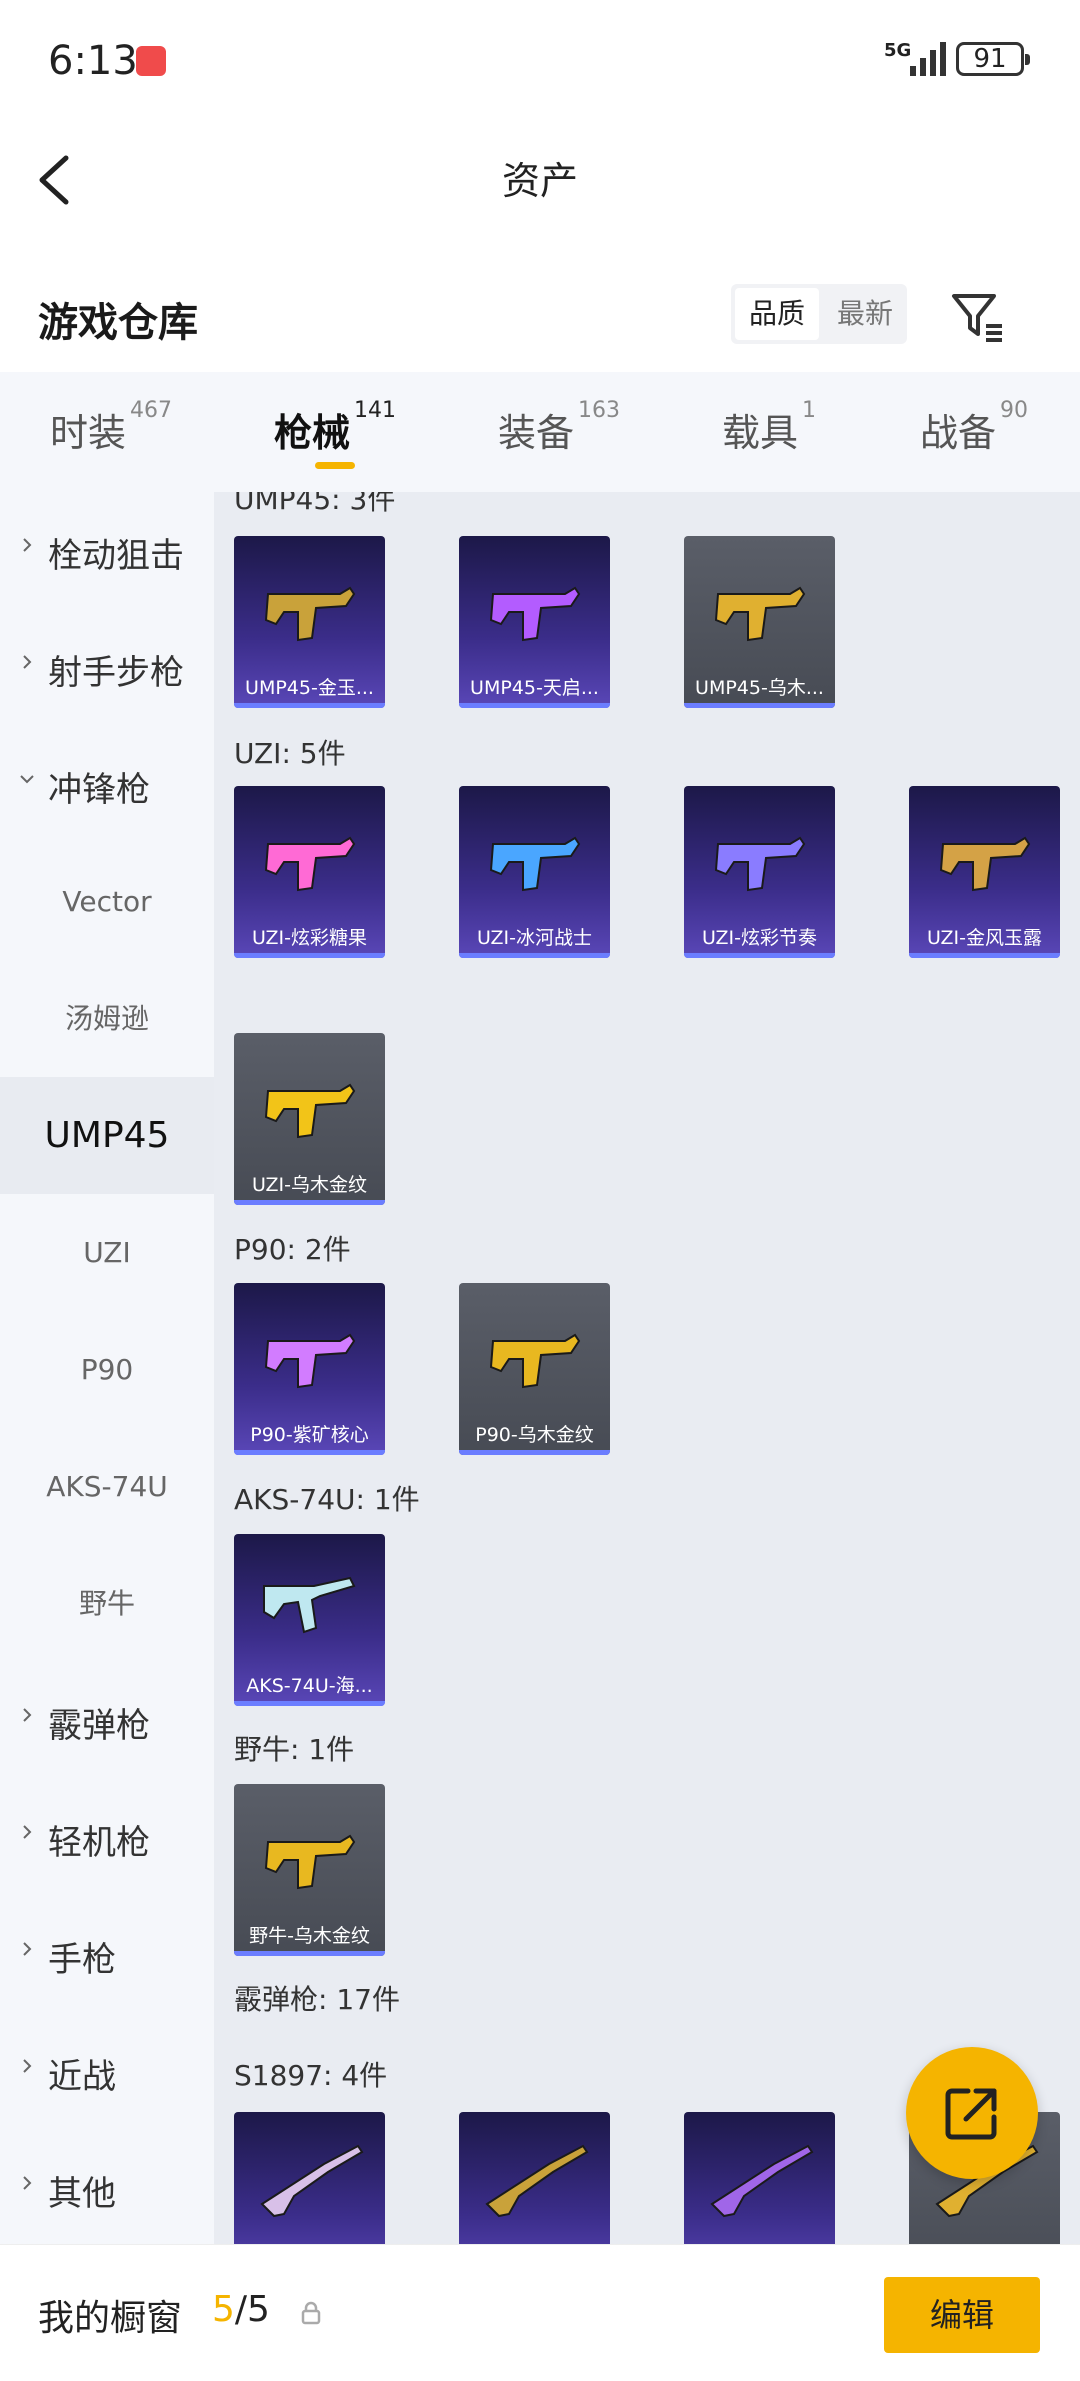 The image size is (1080, 2381). I want to click on tab-firearms: 枪械141, so click(335, 427).